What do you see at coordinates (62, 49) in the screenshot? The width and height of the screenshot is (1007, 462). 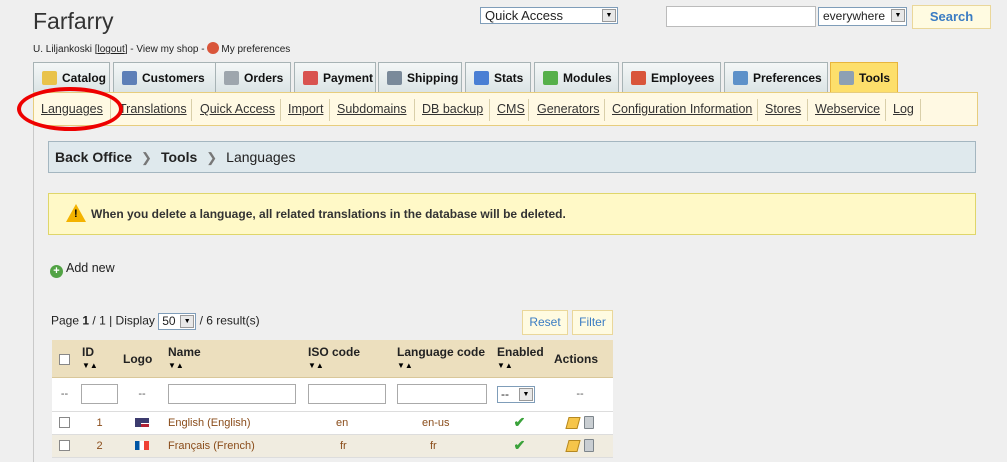 I see `user-name: U. Liljankoski` at bounding box center [62, 49].